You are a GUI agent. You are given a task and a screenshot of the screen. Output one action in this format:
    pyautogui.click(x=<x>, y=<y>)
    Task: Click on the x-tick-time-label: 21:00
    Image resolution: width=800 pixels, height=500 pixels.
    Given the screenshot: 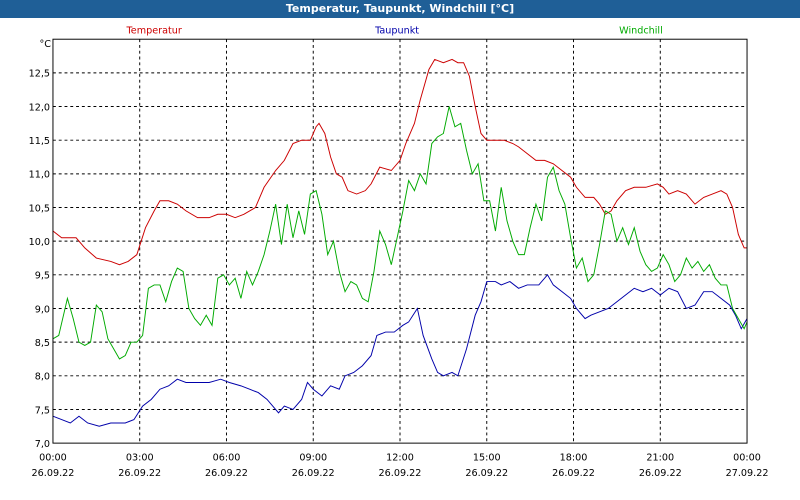 What is the action you would take?
    pyautogui.click(x=660, y=457)
    